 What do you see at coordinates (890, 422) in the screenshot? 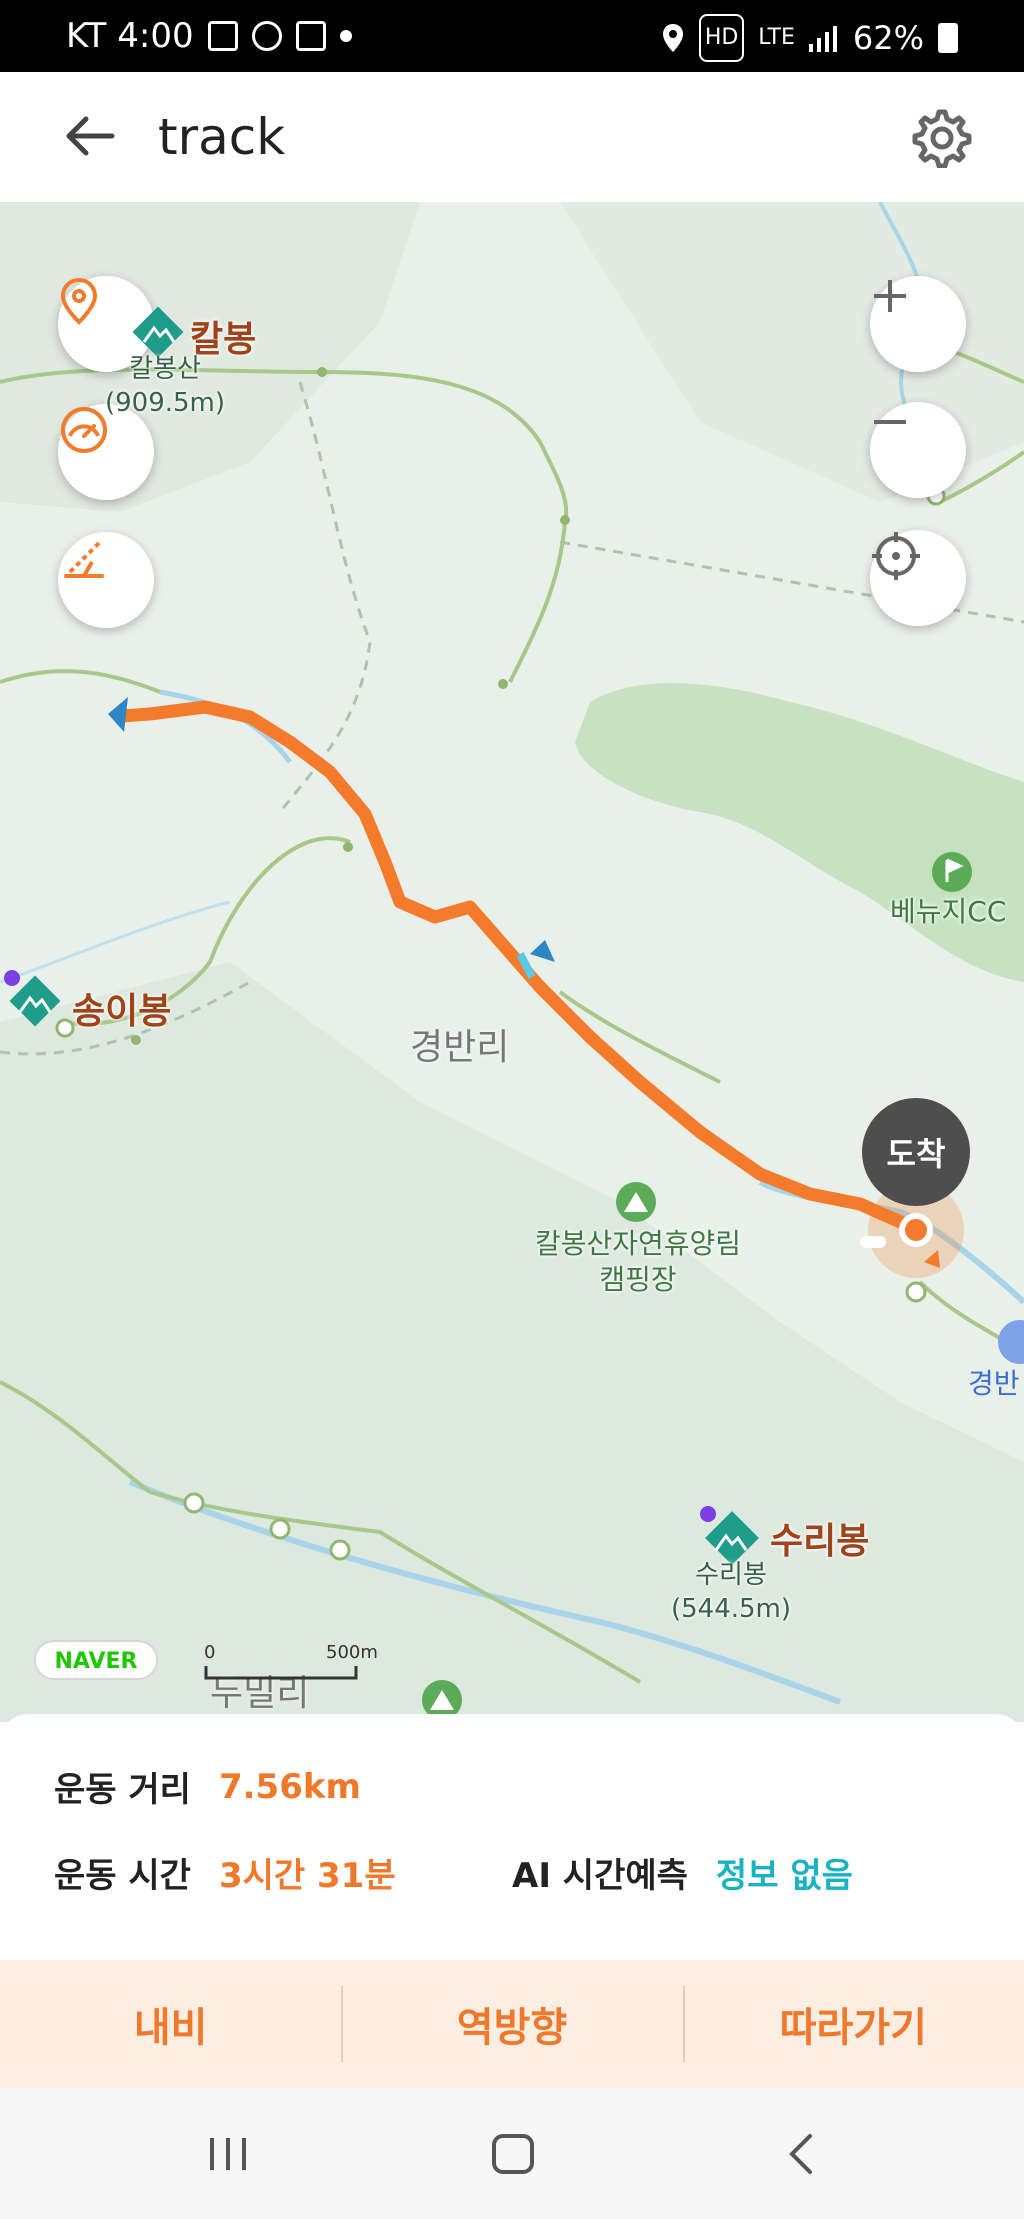
I see `minus-icon` at bounding box center [890, 422].